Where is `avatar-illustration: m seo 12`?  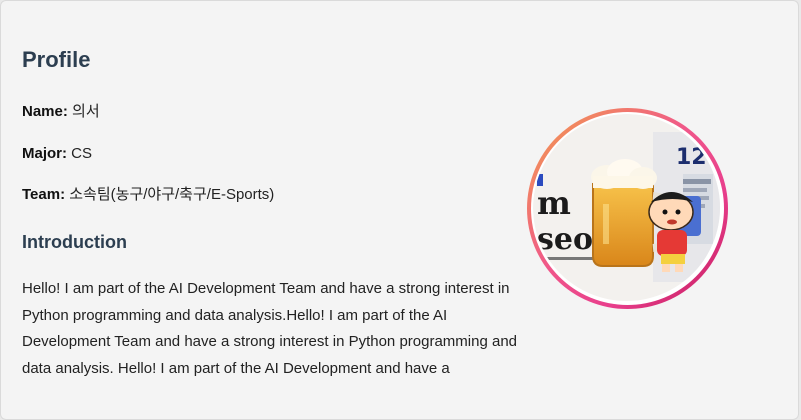 avatar-illustration: m seo 12 is located at coordinates (626, 207).